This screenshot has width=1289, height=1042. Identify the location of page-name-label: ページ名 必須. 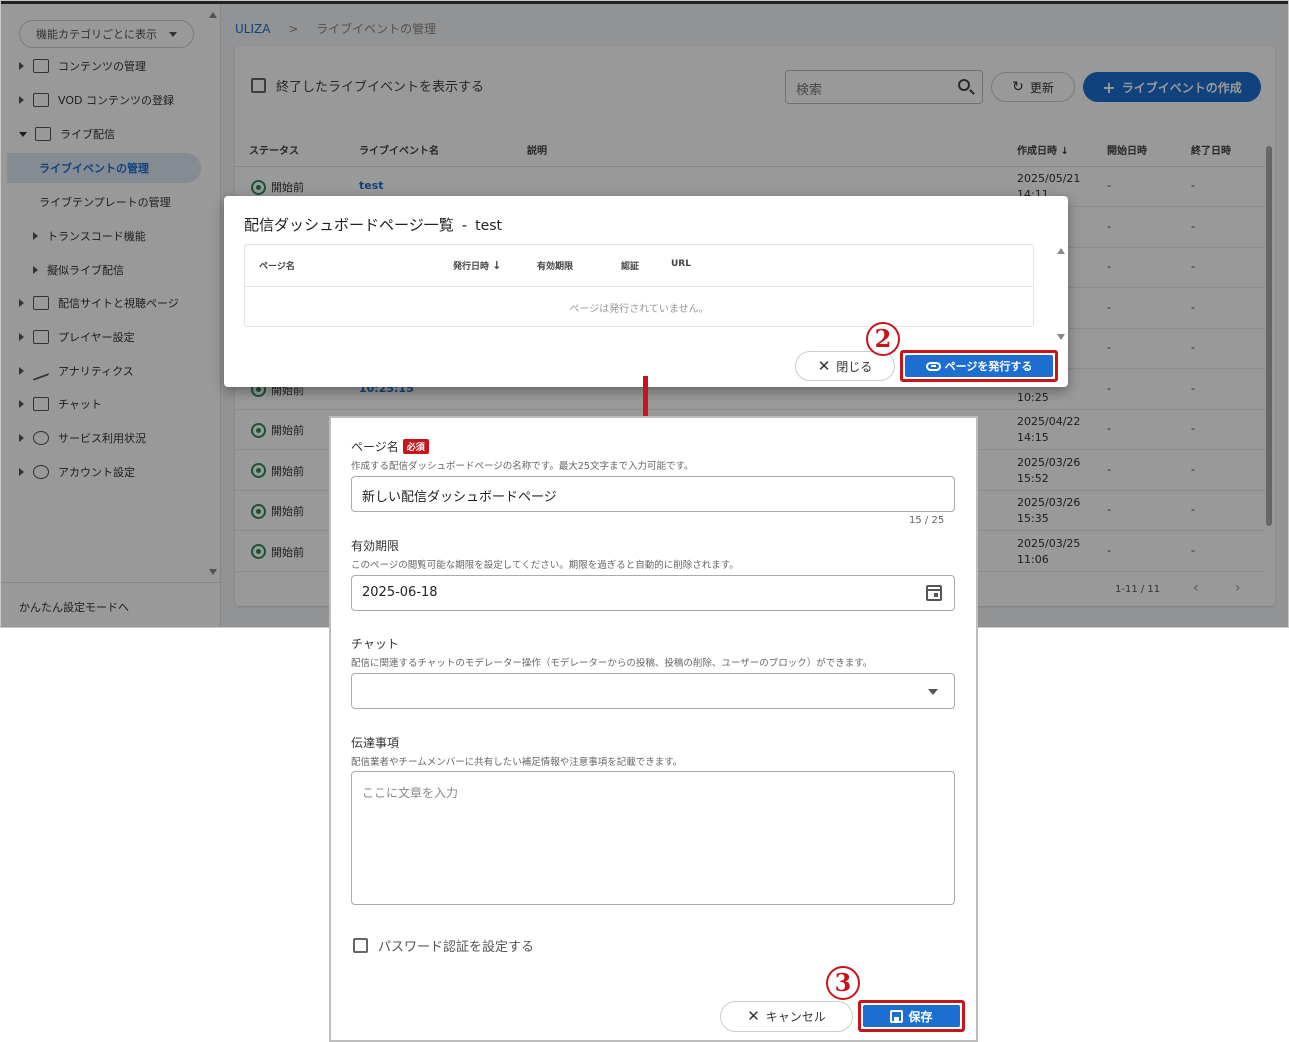
(390, 446).